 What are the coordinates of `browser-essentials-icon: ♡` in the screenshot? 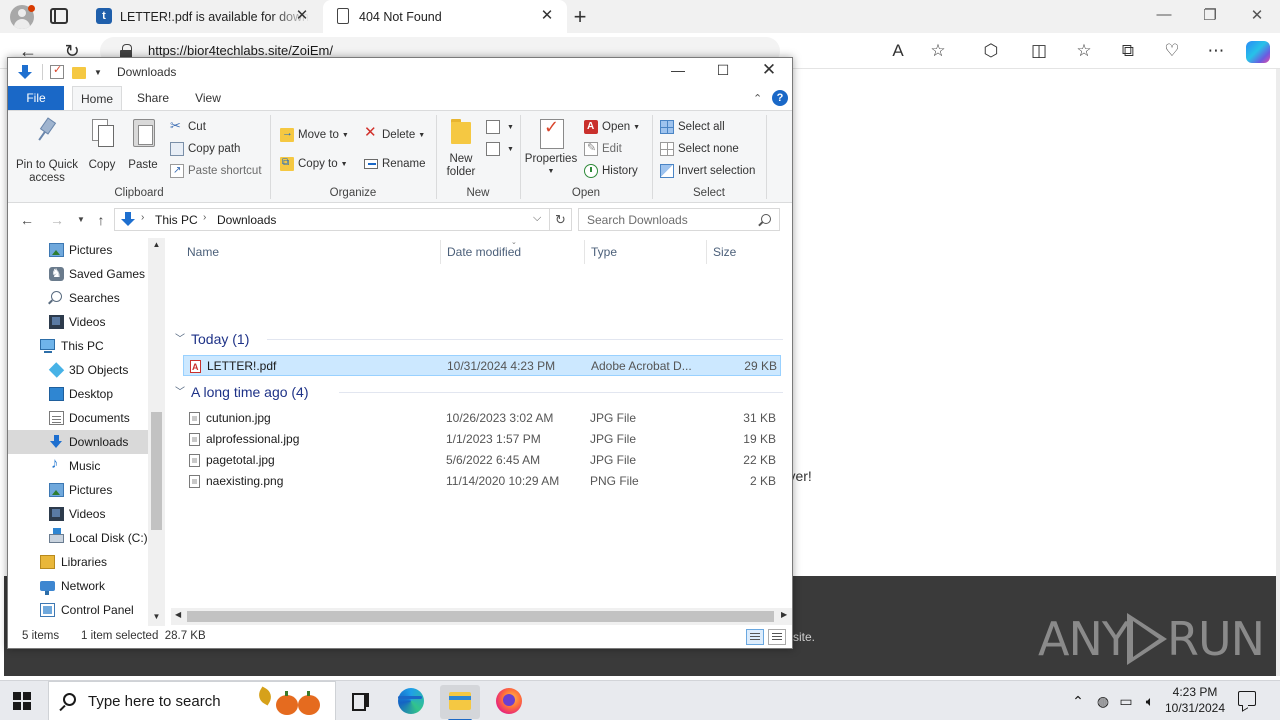 It's located at (1172, 51).